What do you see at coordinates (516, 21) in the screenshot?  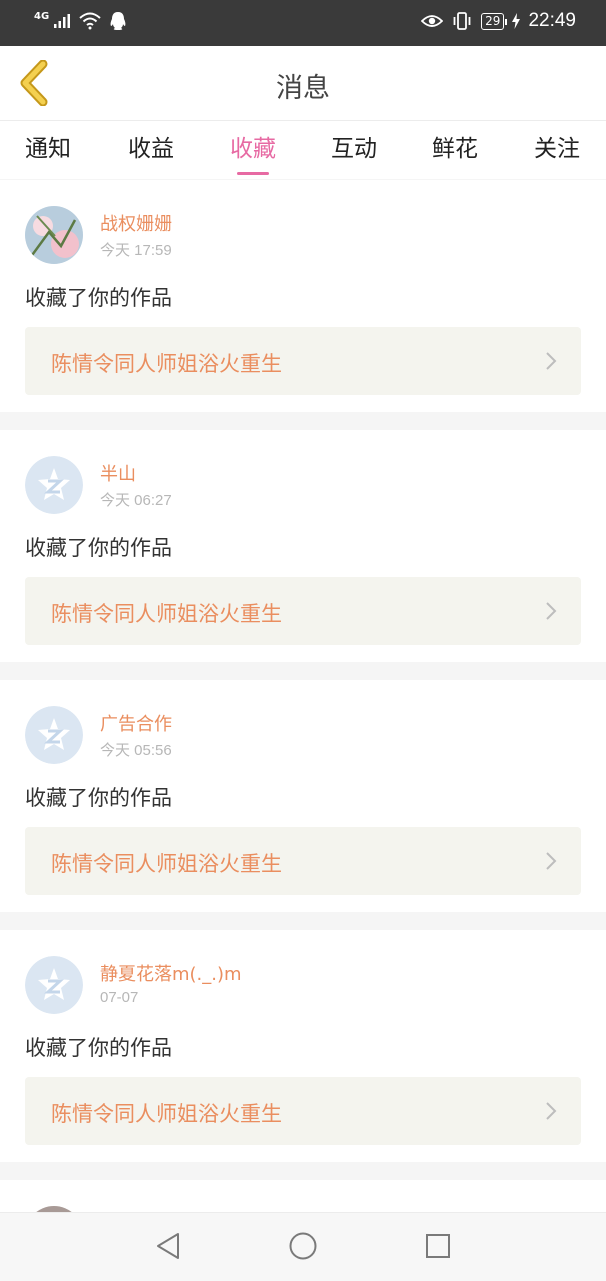 I see `charging-icon` at bounding box center [516, 21].